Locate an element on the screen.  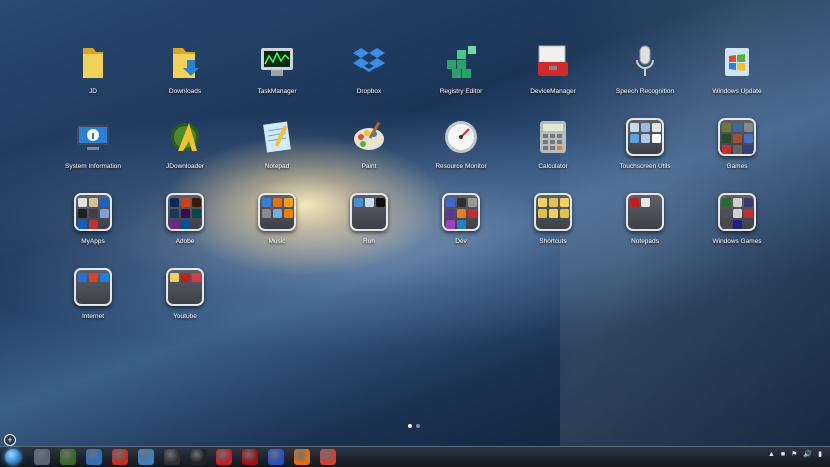
arrow-app-icon is located at coordinates (276, 457).